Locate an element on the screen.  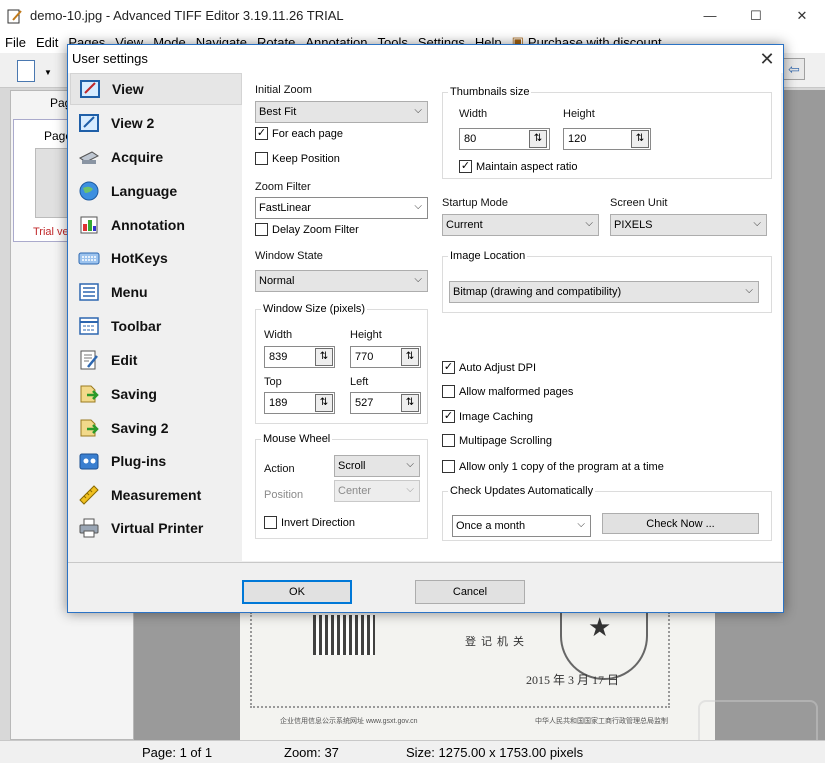
menu-icon is located at coordinates (89, 292).